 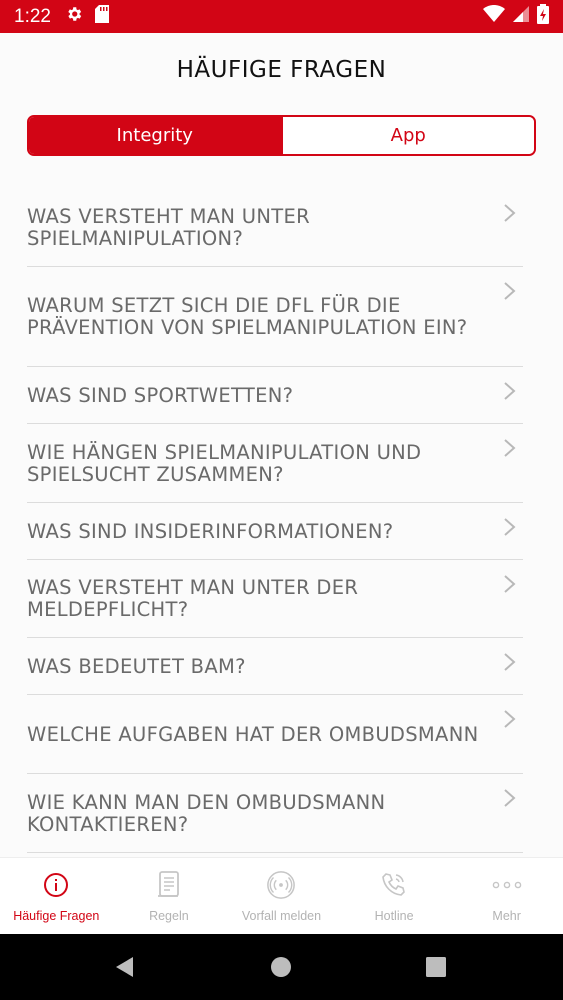 What do you see at coordinates (169, 885) in the screenshot?
I see `scroll-icon` at bounding box center [169, 885].